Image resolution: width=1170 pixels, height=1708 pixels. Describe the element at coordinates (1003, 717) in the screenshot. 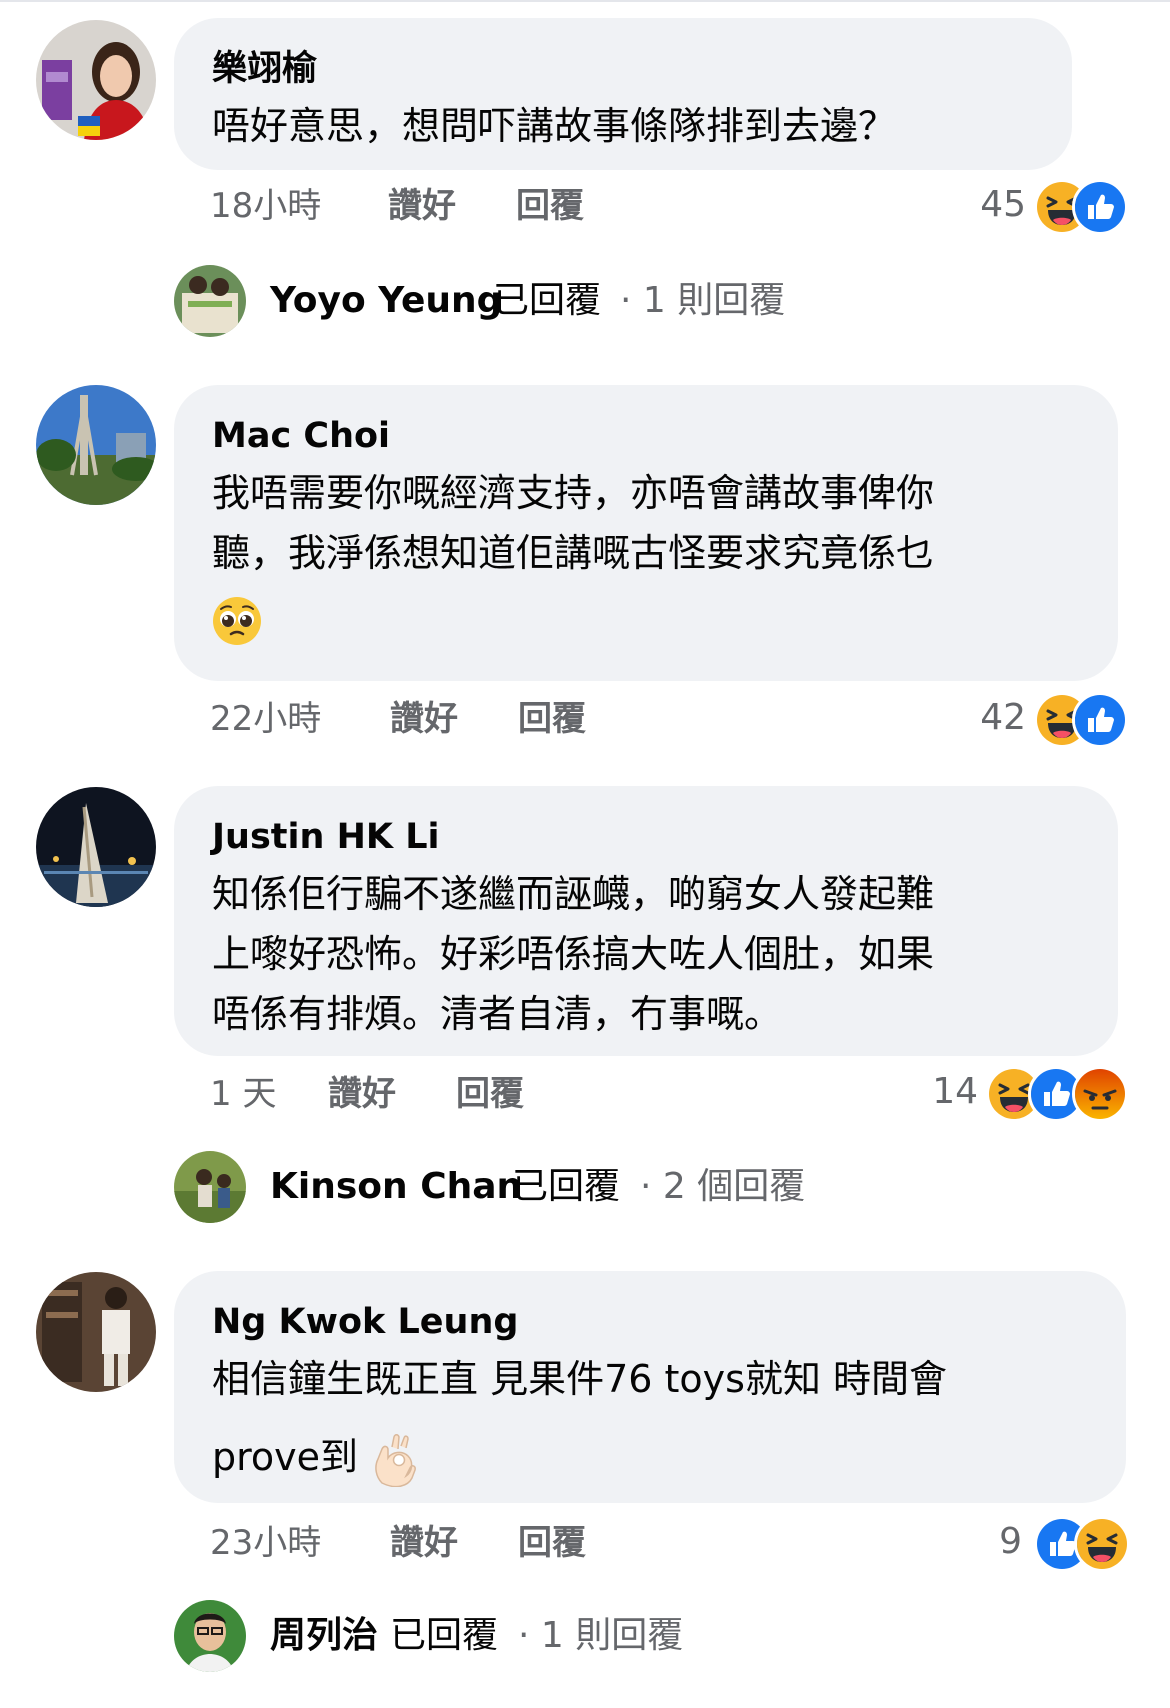

I see `reaction-count: 42` at that location.